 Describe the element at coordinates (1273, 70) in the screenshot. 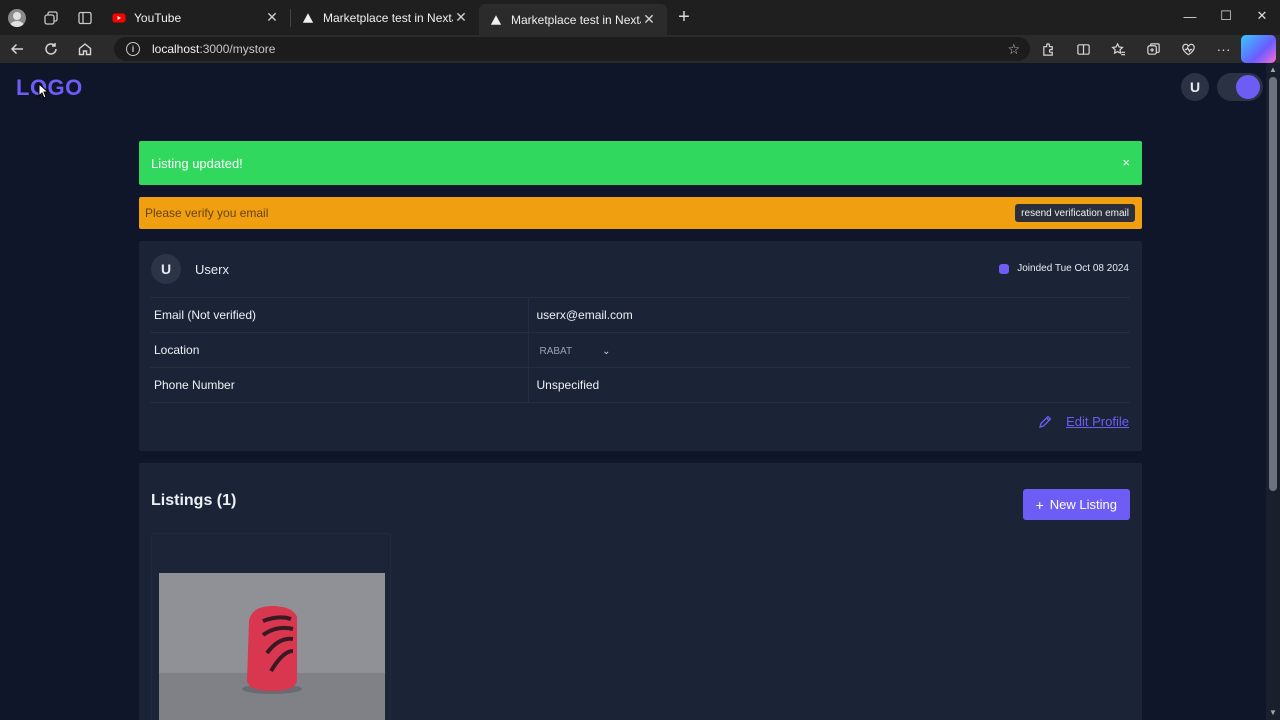

I see `scroll-up-icon: ▲` at that location.